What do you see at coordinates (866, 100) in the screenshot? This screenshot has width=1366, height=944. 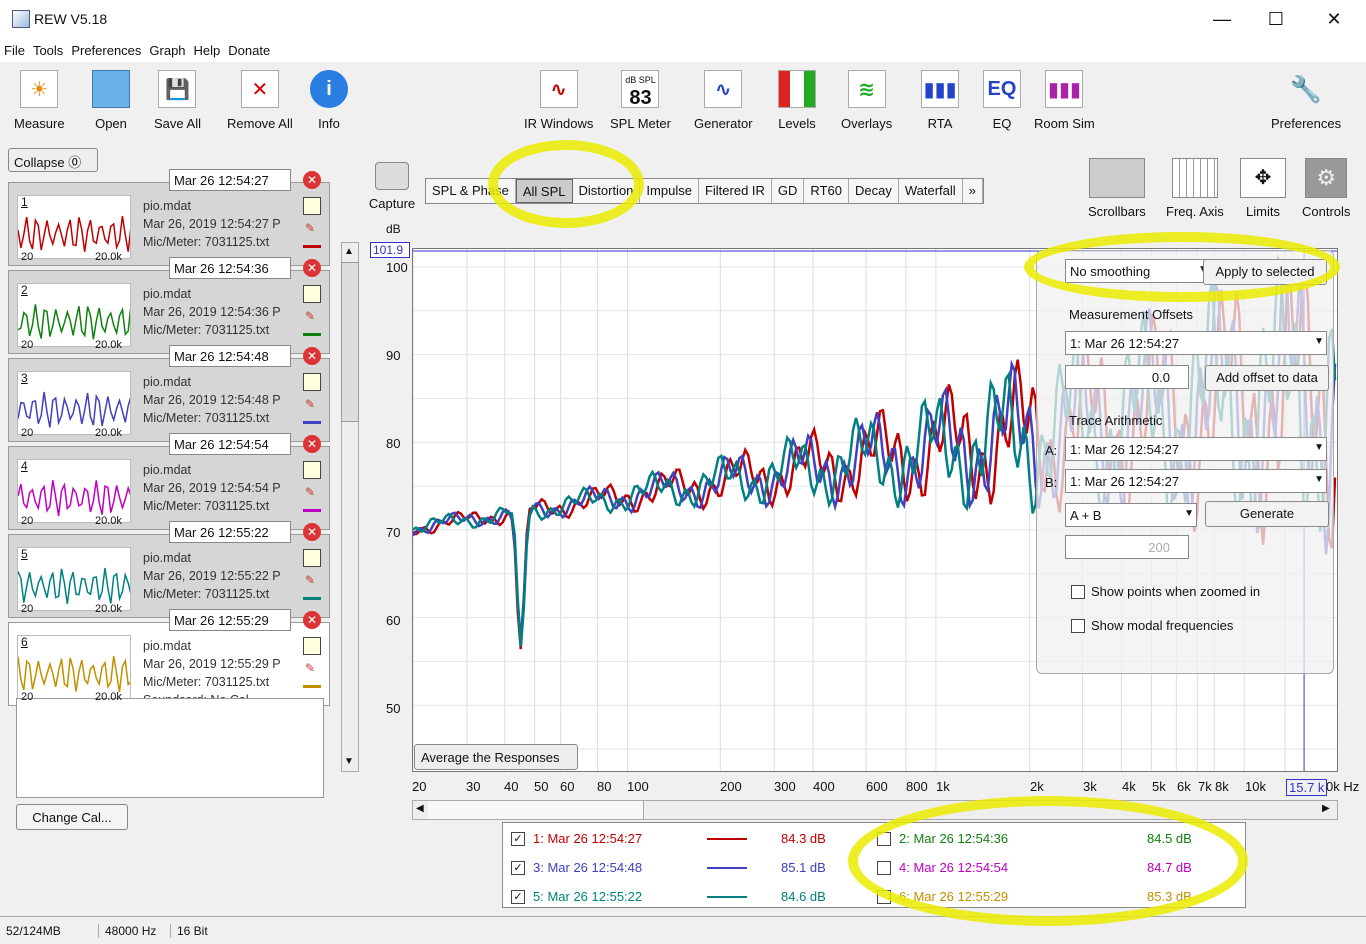 I see `overlays-button: ≋ Overlays` at bounding box center [866, 100].